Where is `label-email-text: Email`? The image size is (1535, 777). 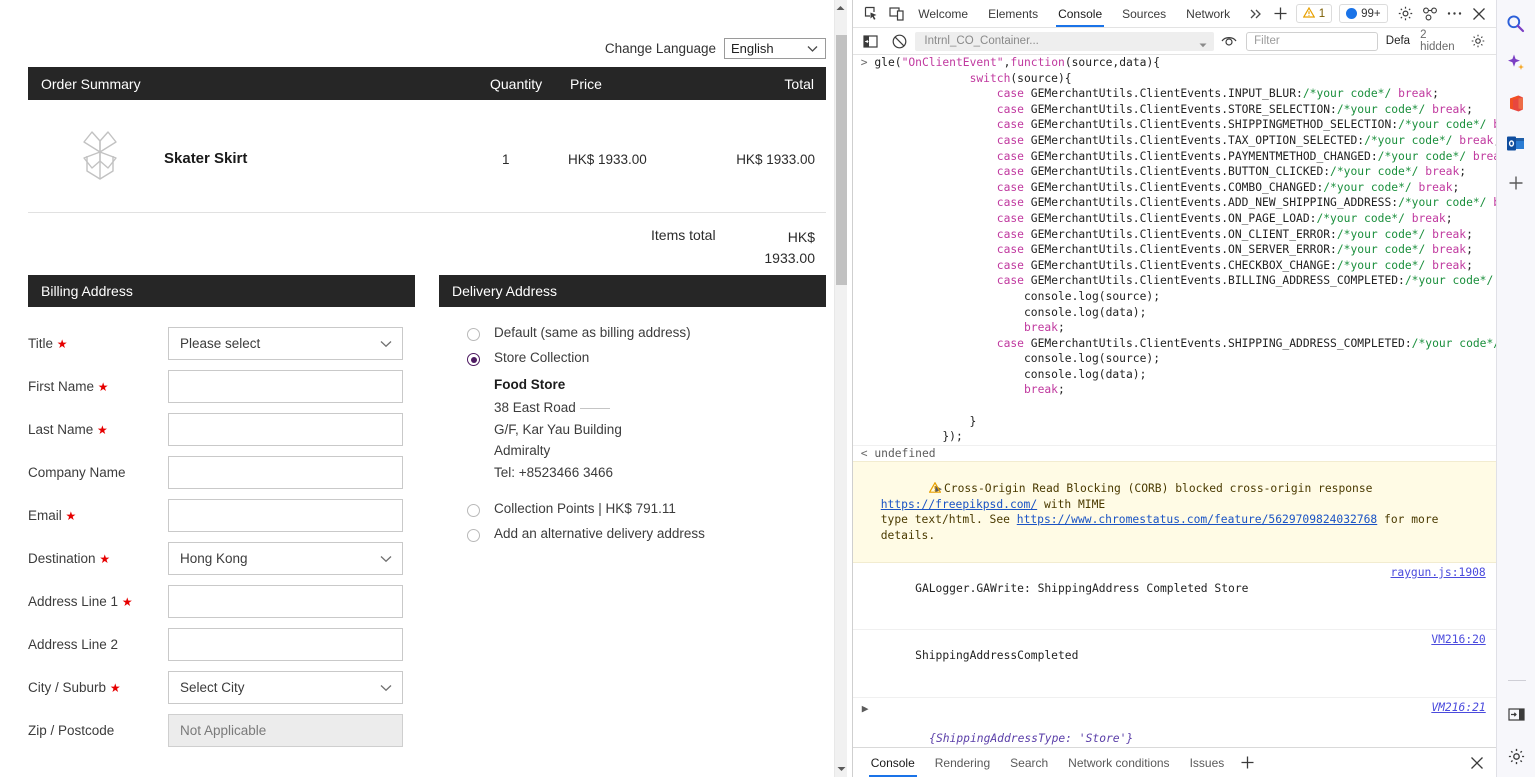
label-email-text: Email is located at coordinates (45, 515).